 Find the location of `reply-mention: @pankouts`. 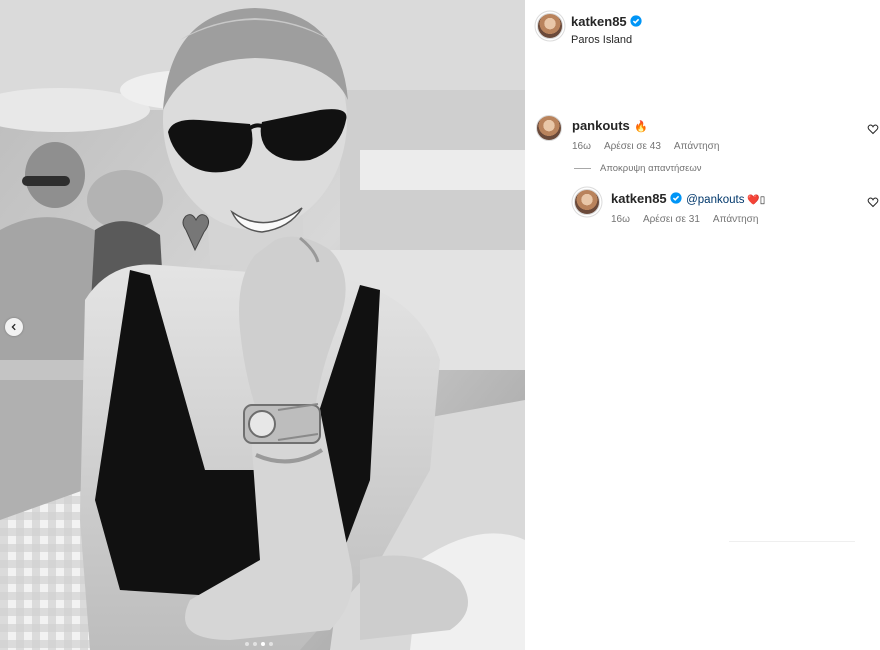

reply-mention: @pankouts is located at coordinates (715, 200).